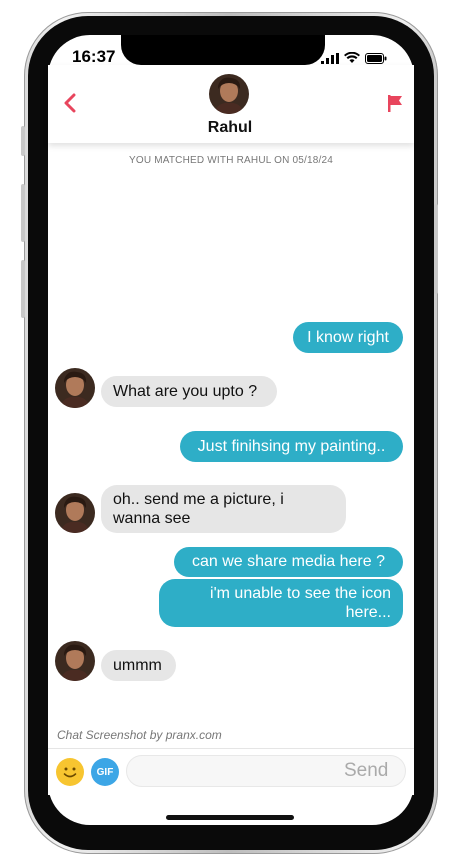 Image resolution: width=459 pixels, height=864 pixels. Describe the element at coordinates (105, 772) in the screenshot. I see `gif-button: GIF` at that location.